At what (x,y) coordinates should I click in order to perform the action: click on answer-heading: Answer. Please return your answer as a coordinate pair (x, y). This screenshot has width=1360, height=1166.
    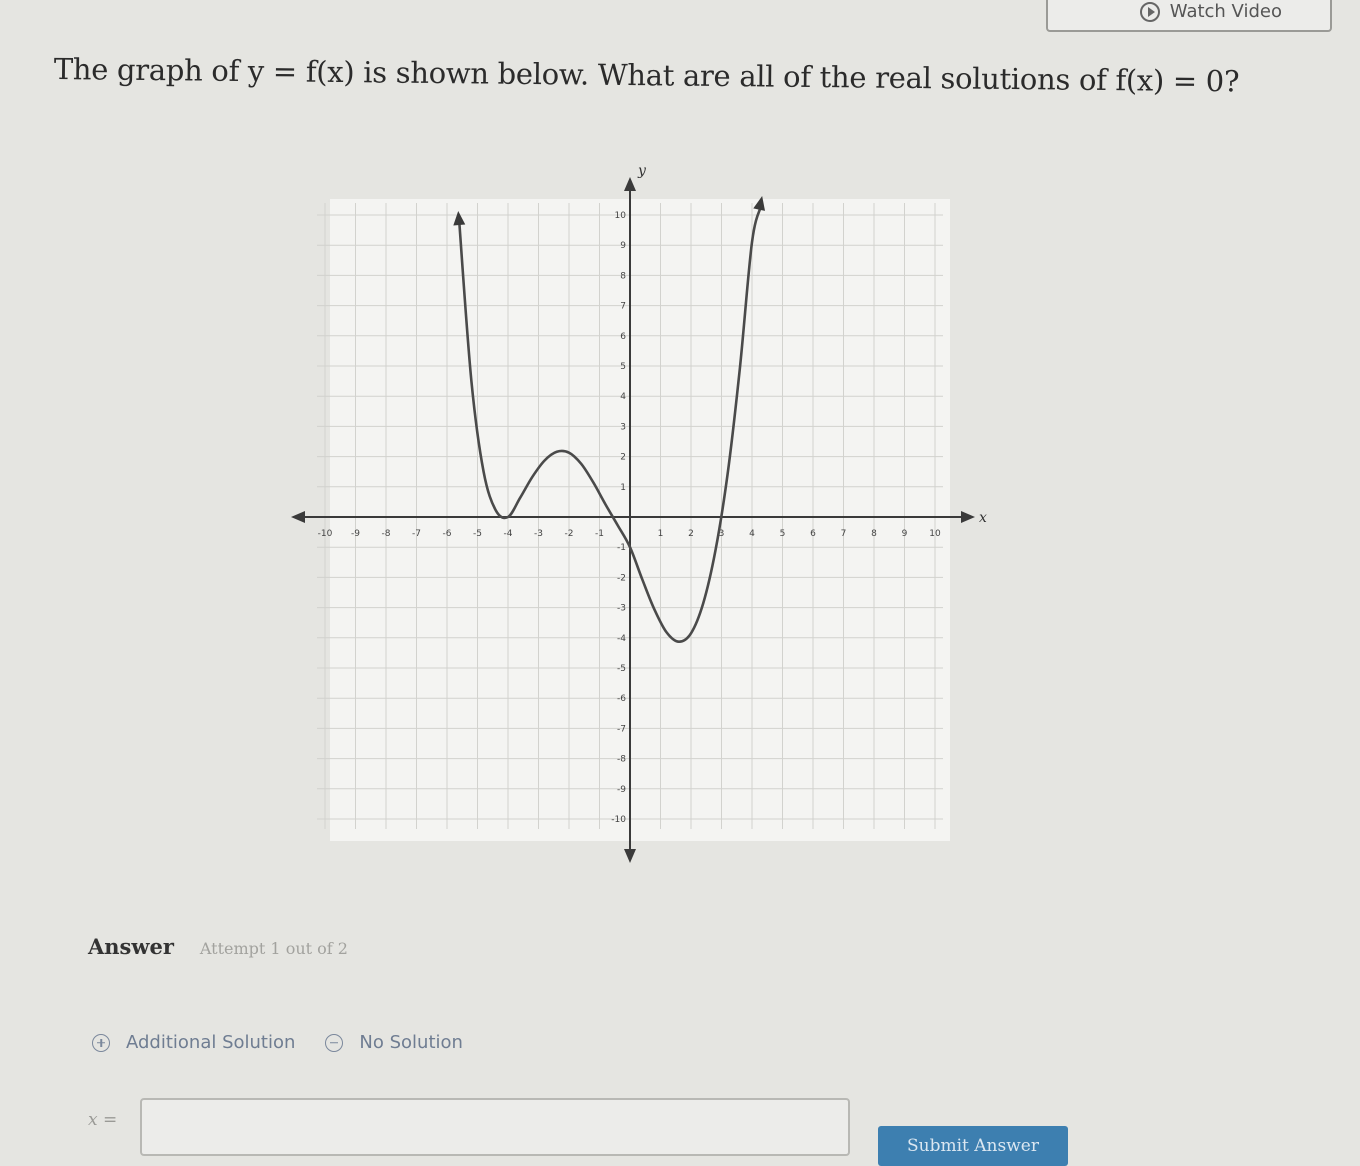
    Looking at the image, I should click on (131, 946).